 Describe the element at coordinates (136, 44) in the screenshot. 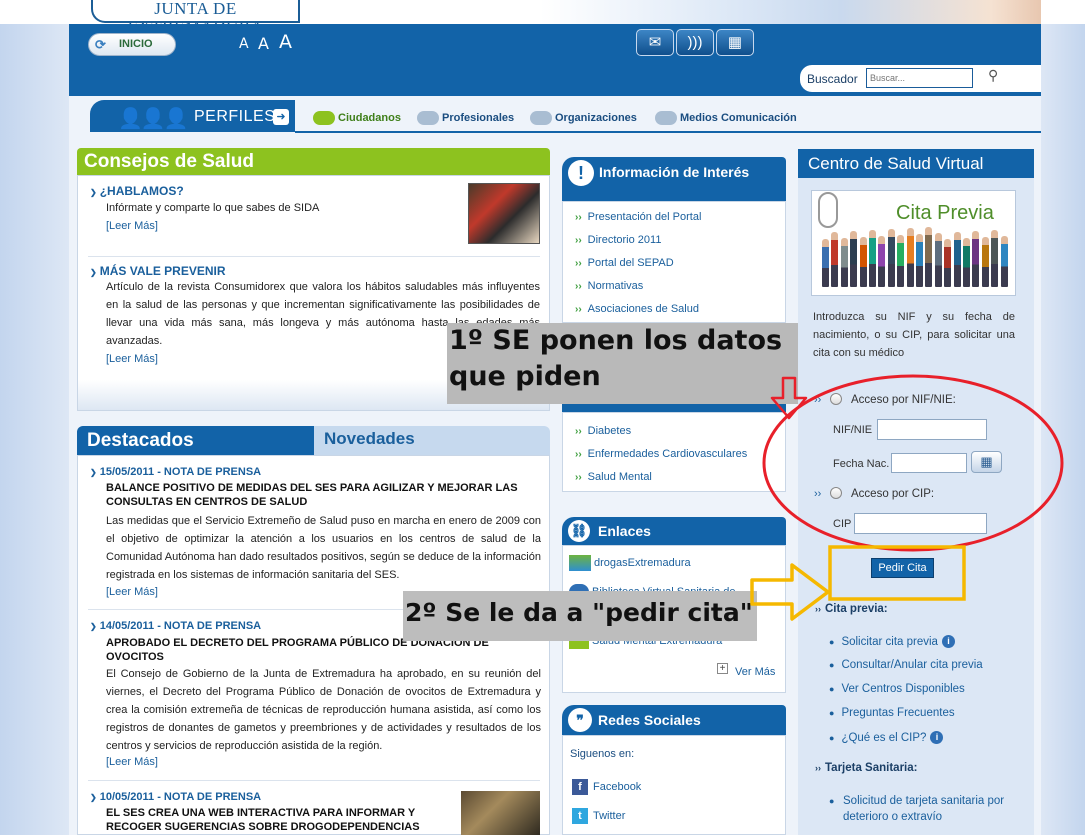

I see `inicio-label: INICIO` at that location.